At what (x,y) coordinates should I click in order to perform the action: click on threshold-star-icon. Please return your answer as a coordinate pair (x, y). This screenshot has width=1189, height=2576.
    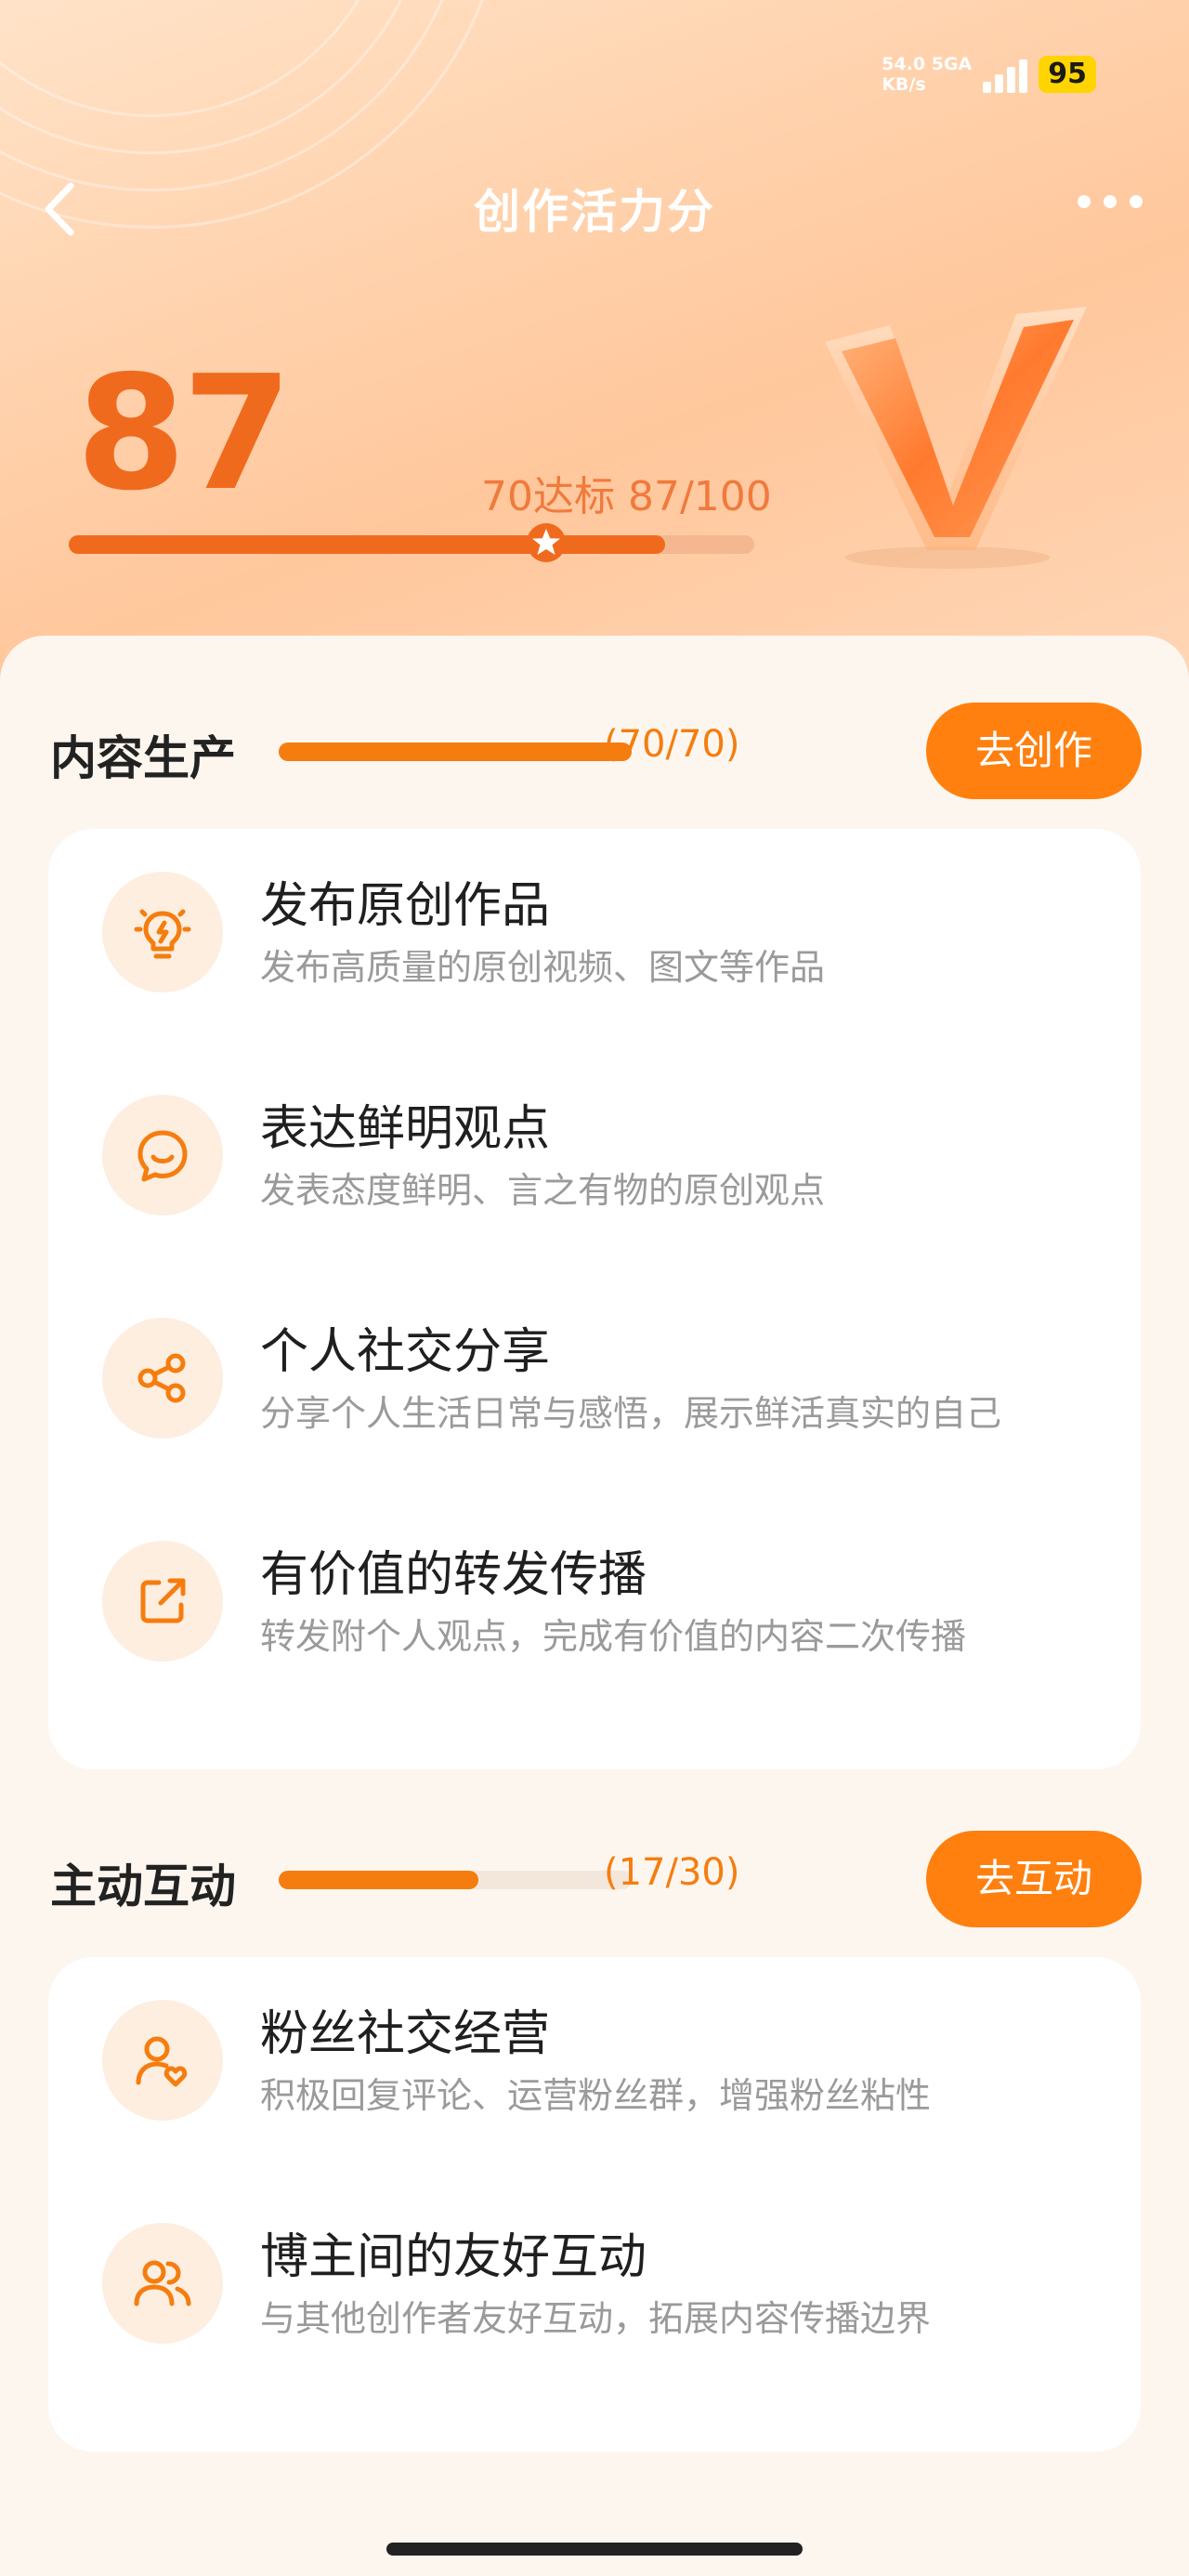
    Looking at the image, I should click on (546, 542).